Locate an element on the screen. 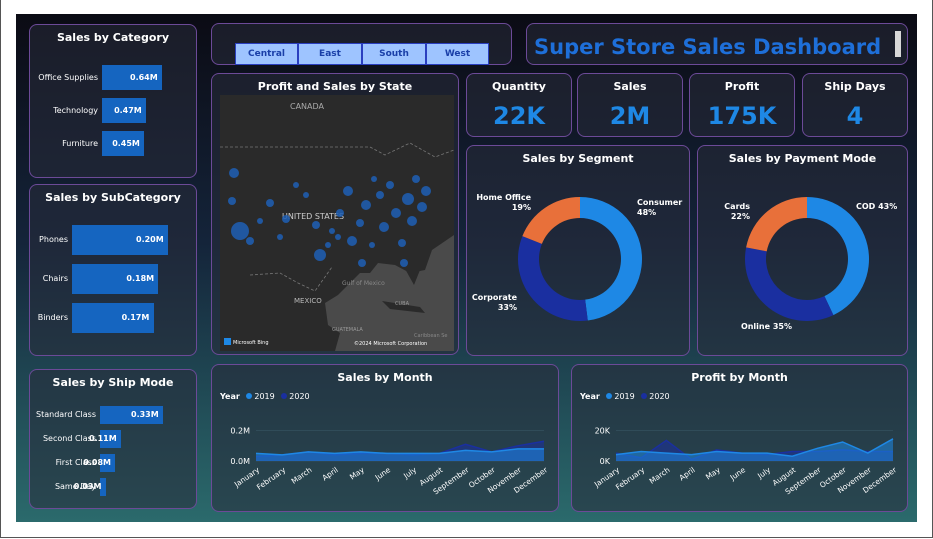  slice-value: 19% is located at coordinates (521, 207).